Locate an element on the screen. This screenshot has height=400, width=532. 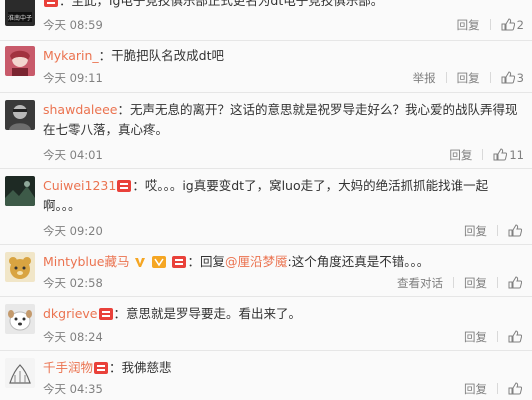
comment-text: ：至此，ig电子竞技俱乐部正式更名为dt电子竞技俱乐部。 is located at coordinates (221, 4).